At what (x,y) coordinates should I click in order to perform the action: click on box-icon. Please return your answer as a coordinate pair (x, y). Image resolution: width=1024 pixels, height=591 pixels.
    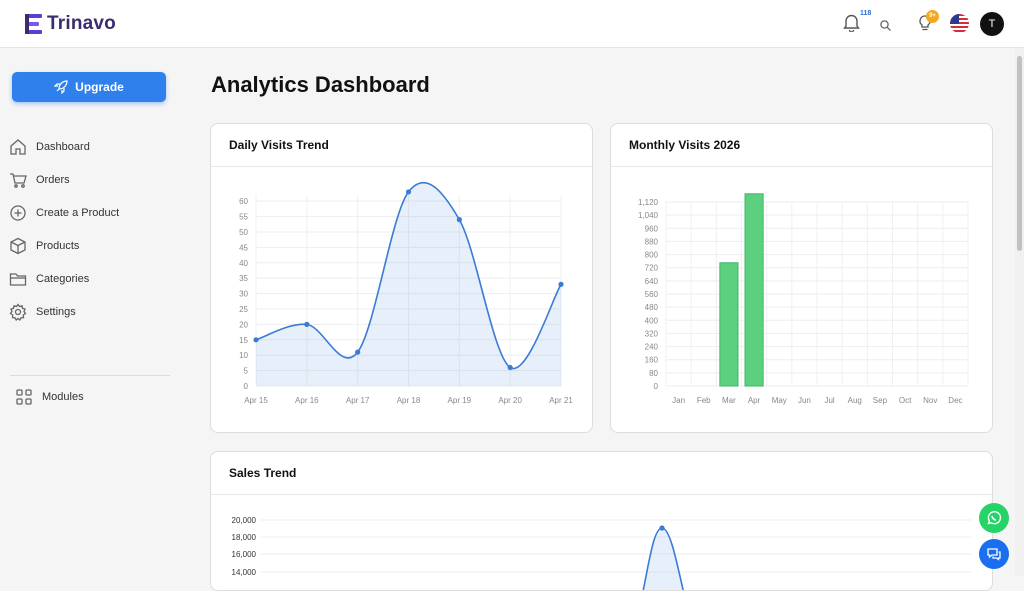
    Looking at the image, I should click on (18, 246).